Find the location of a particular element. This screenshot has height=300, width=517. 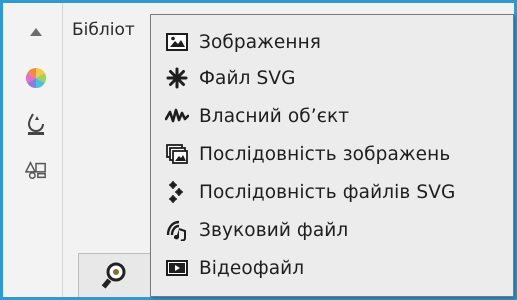

left-toolbar is located at coordinates (33, 150).